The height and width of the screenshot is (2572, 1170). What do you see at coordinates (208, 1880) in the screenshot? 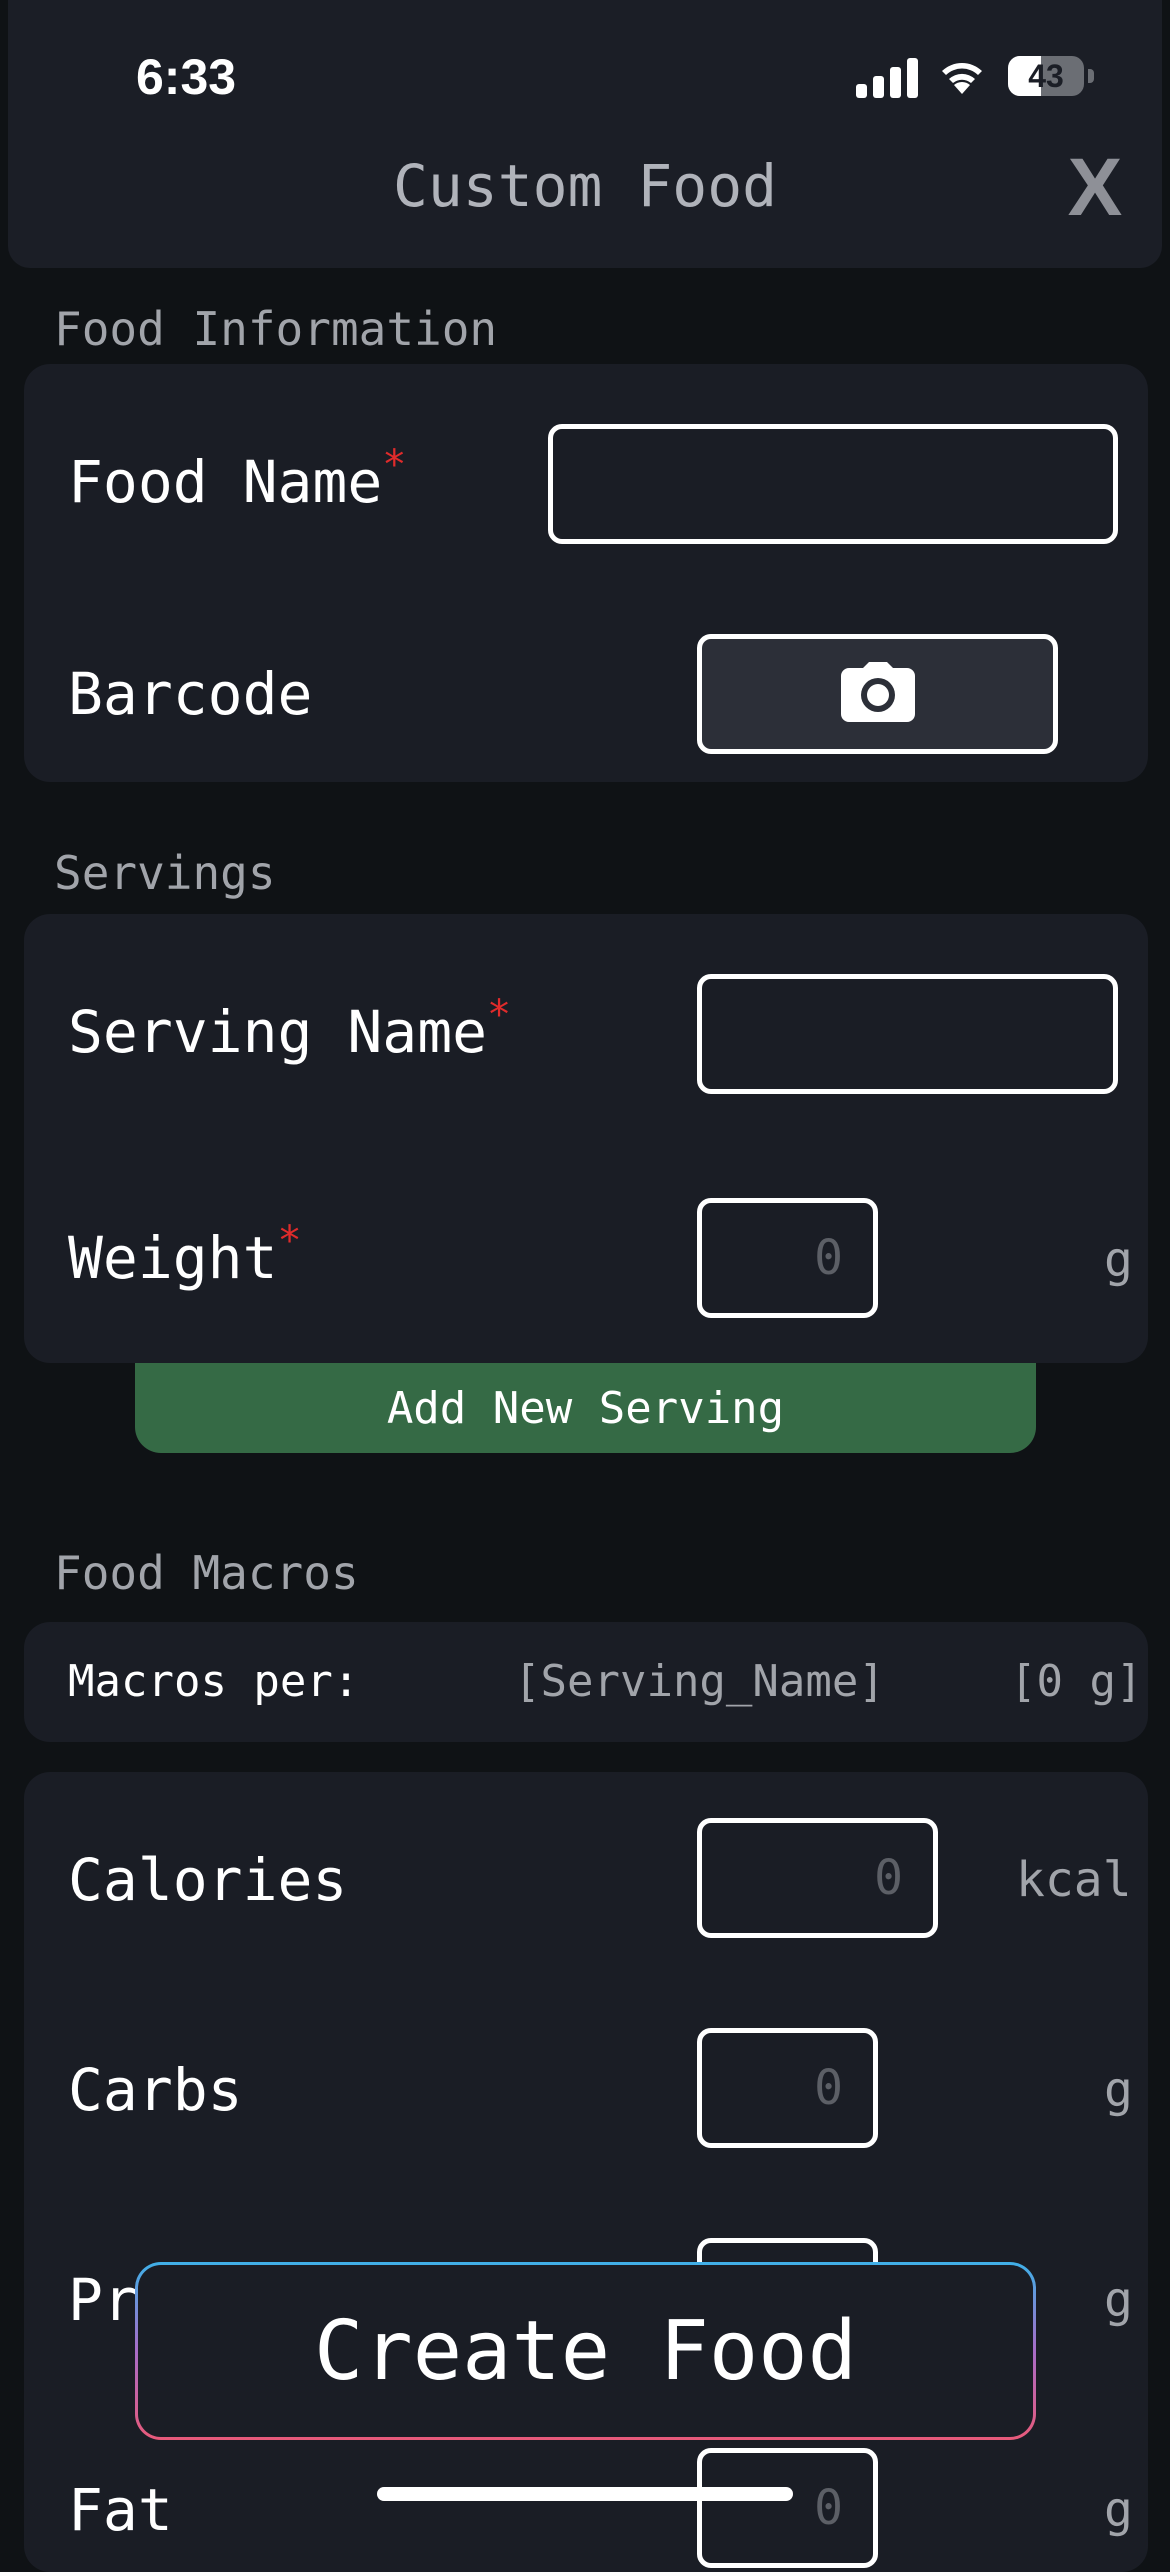
I see `calories-label: Calories` at bounding box center [208, 1880].